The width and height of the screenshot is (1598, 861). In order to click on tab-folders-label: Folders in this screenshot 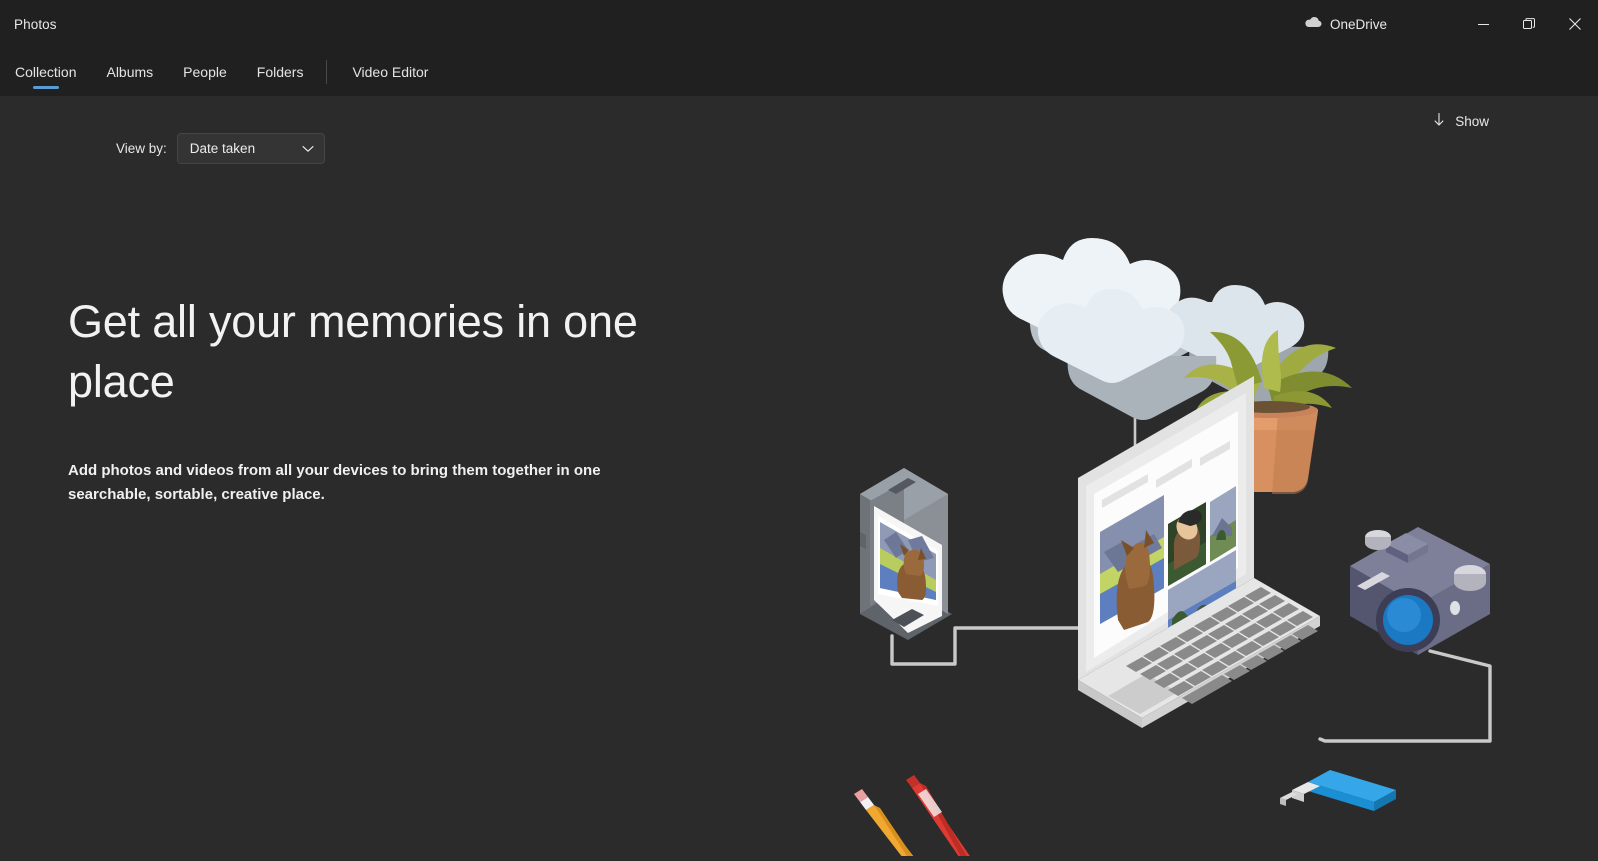, I will do `click(280, 72)`.